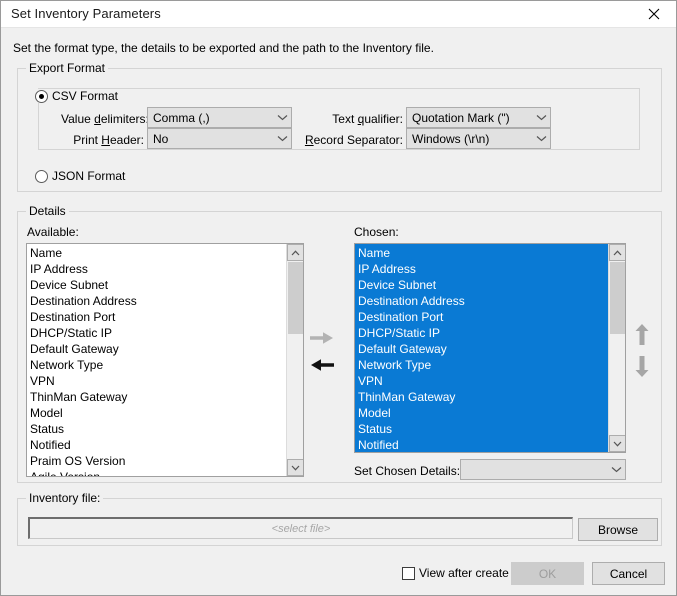 The image size is (677, 596). I want to click on arrow-up-icon, so click(642, 336).